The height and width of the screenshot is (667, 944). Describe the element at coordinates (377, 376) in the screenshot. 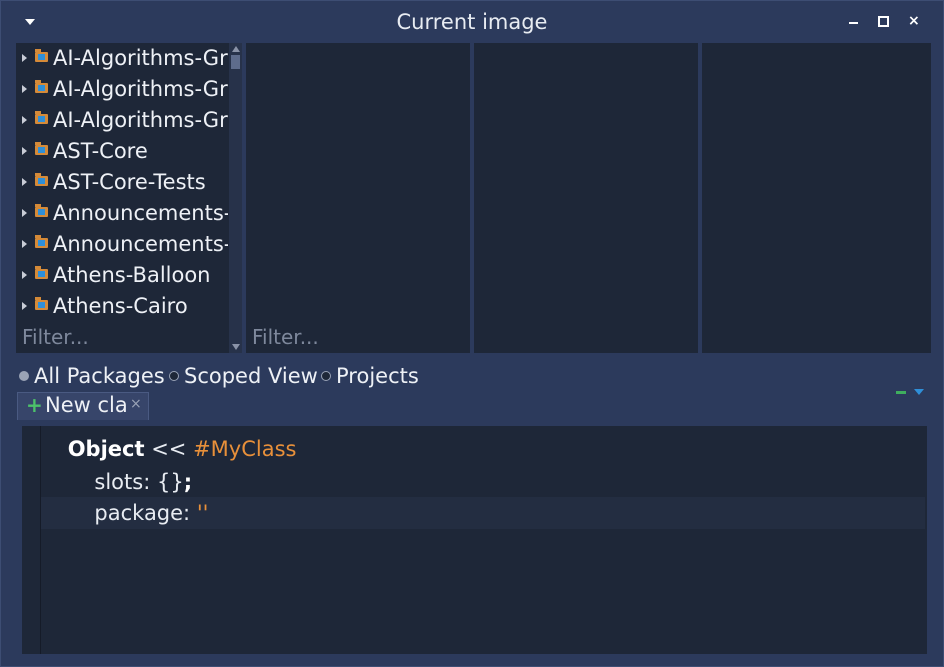

I see `radio-label: Projects` at that location.